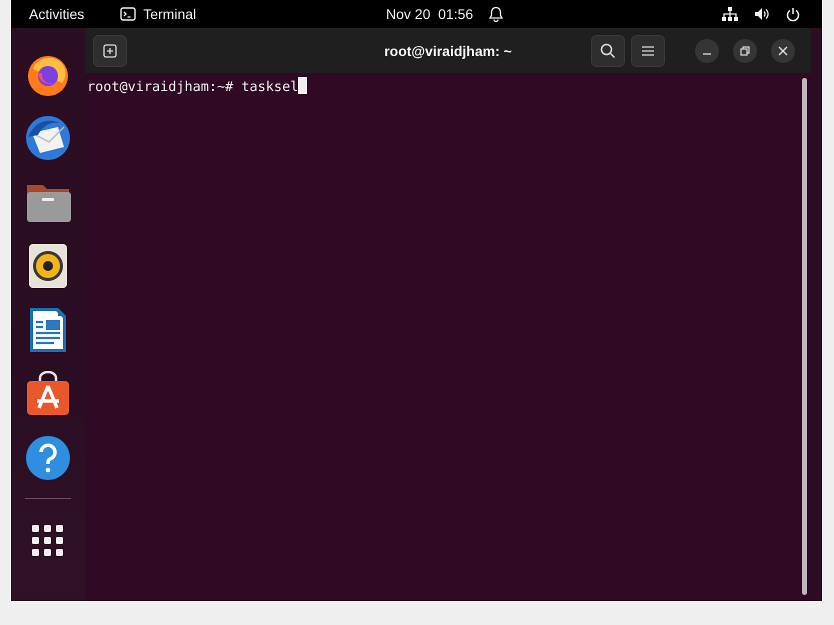 The height and width of the screenshot is (625, 834). Describe the element at coordinates (48, 458) in the screenshot. I see `help-icon` at that location.